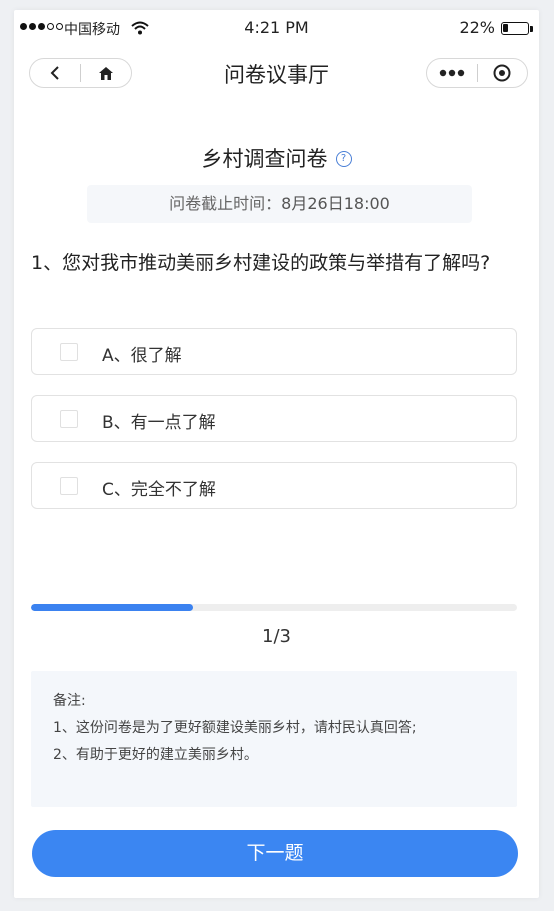 The image size is (554, 911). I want to click on next-question-button: 下一题, so click(275, 853).